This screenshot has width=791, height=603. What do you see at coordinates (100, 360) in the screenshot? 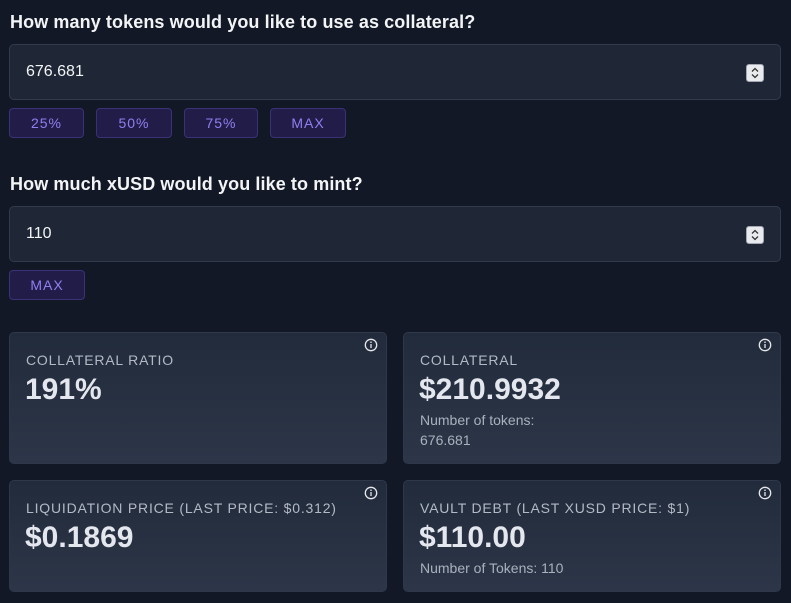
I see `collateral-ratio-label: COLLATERAL RATIO` at bounding box center [100, 360].